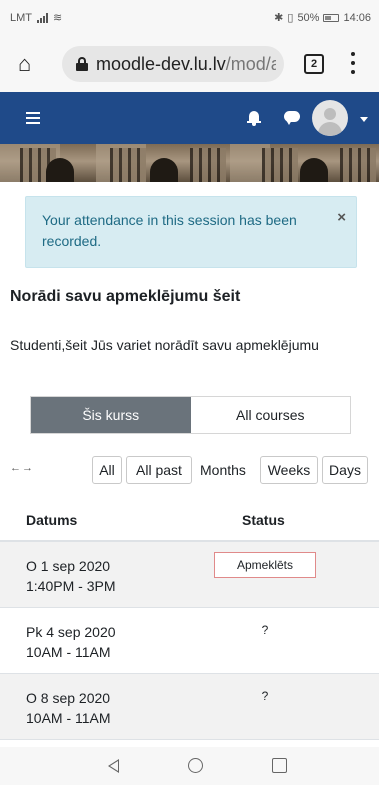  What do you see at coordinates (189, 163) in the screenshot?
I see `header-banner` at bounding box center [189, 163].